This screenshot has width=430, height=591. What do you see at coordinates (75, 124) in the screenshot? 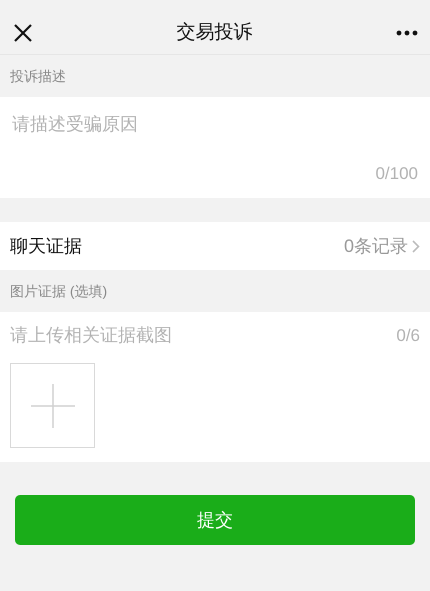
I see `placeholder-text: 请描述受骗原因` at bounding box center [75, 124].